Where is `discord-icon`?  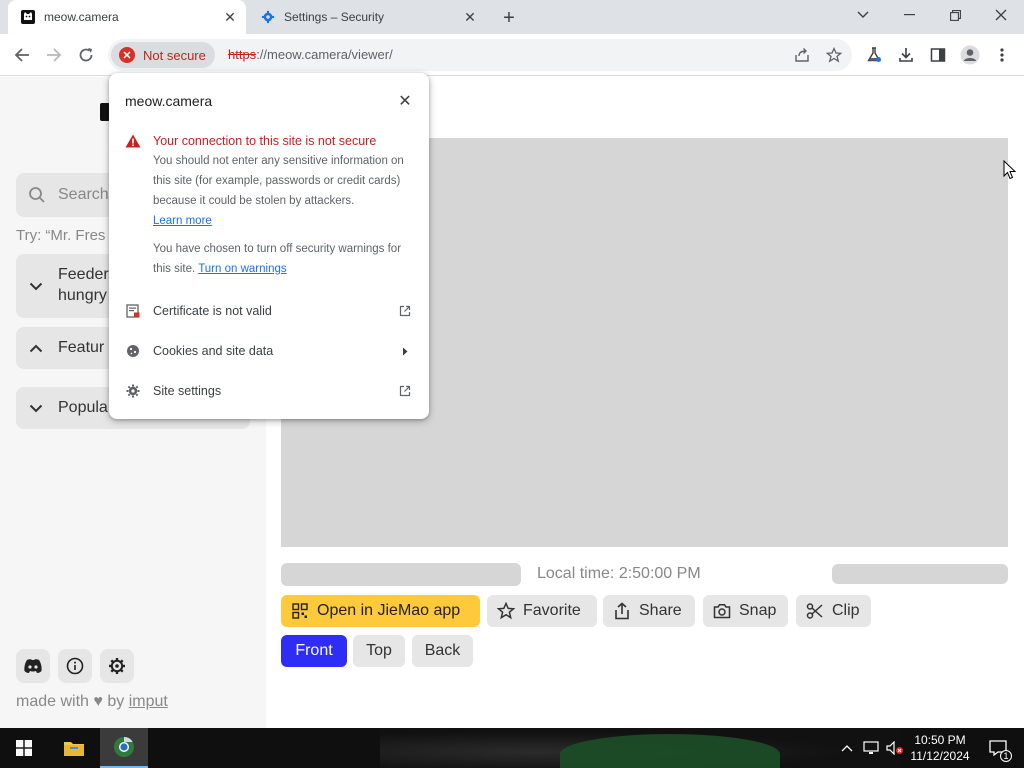
discord-icon is located at coordinates (33, 666).